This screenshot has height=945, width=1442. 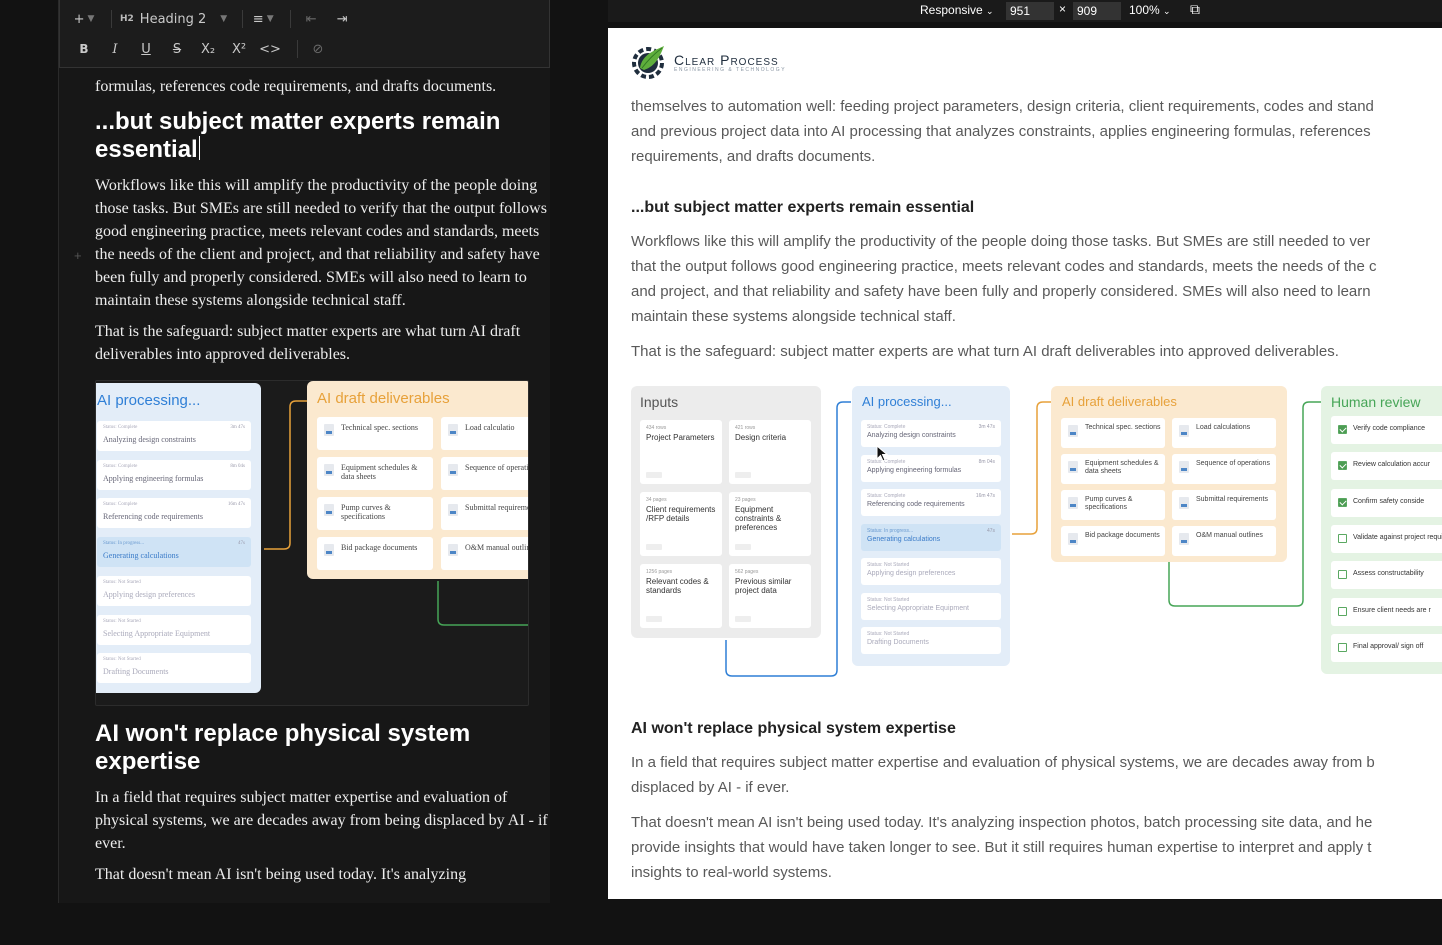 What do you see at coordinates (957, 10) in the screenshot?
I see `responsive-select: Responsive ⌄` at bounding box center [957, 10].